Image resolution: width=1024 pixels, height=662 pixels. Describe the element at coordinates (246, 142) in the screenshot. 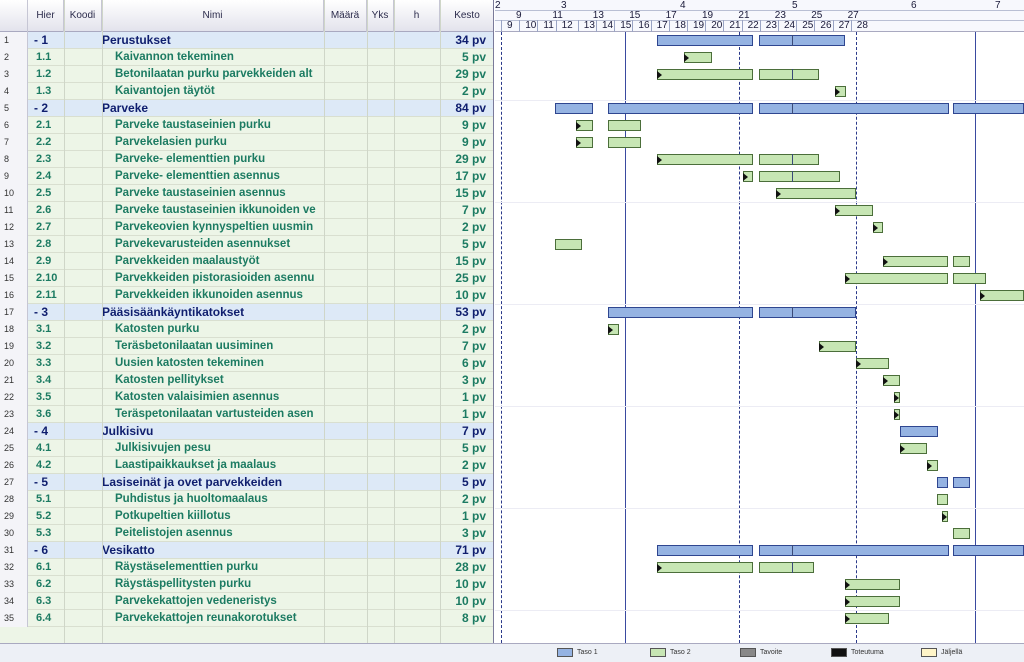

I see `task-row: 7 2.2 Parvekelasien purku 9 pv` at that location.